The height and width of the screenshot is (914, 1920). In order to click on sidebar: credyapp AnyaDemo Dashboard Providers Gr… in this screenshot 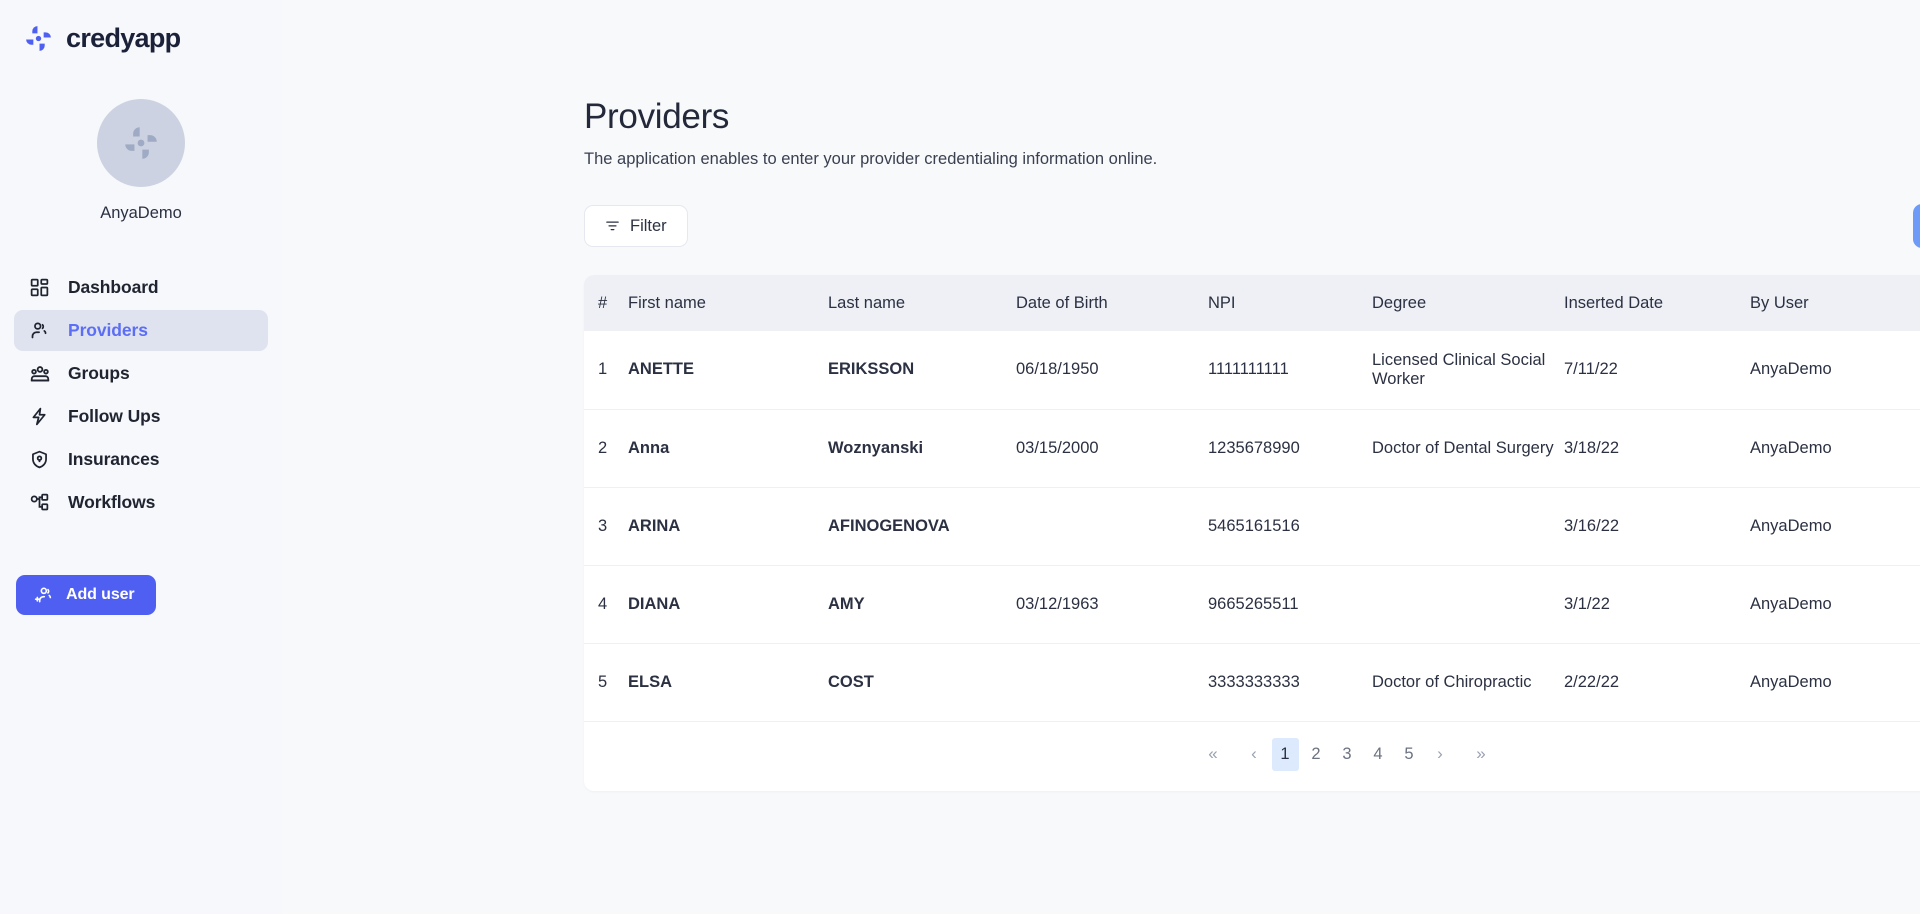, I will do `click(141, 457)`.